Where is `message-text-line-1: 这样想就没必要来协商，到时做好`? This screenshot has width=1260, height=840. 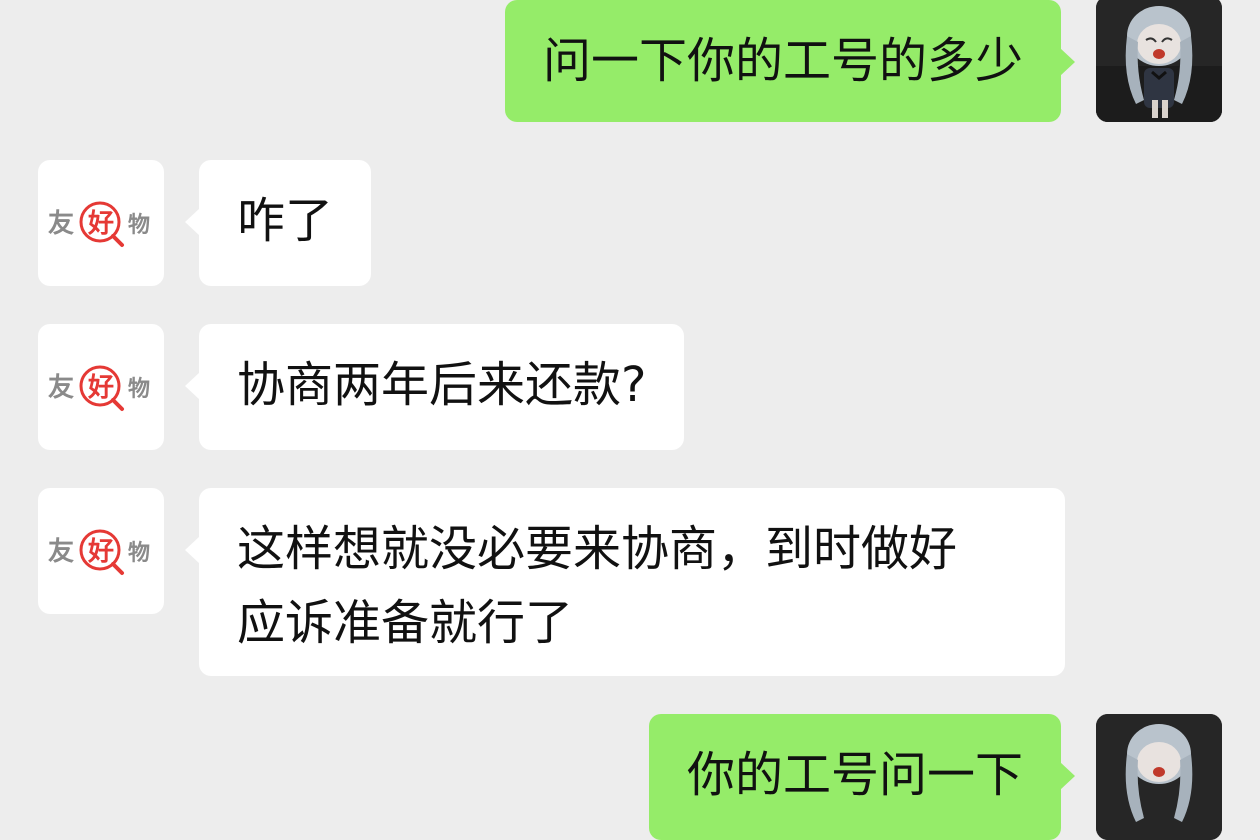
message-text-line-1: 这样想就没必要来协商，到时做好 is located at coordinates (597, 549).